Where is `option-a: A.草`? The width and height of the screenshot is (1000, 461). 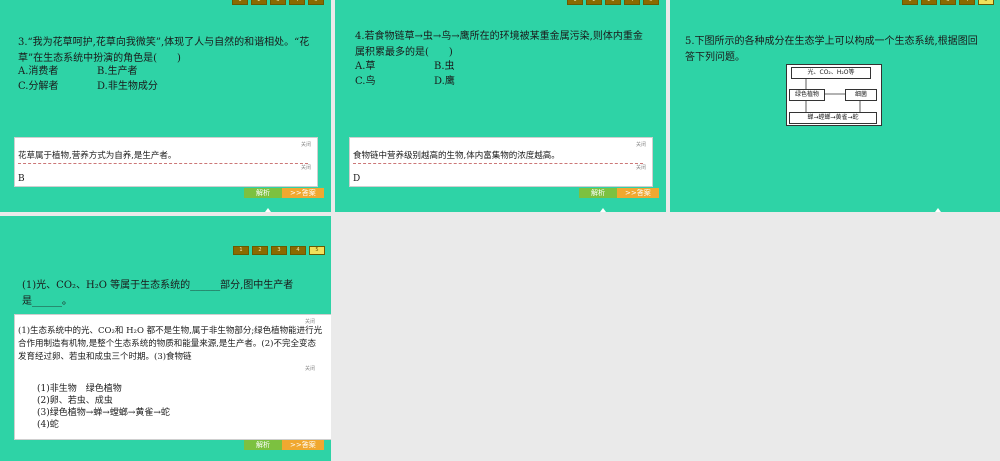
option-a: A.草 is located at coordinates (394, 66).